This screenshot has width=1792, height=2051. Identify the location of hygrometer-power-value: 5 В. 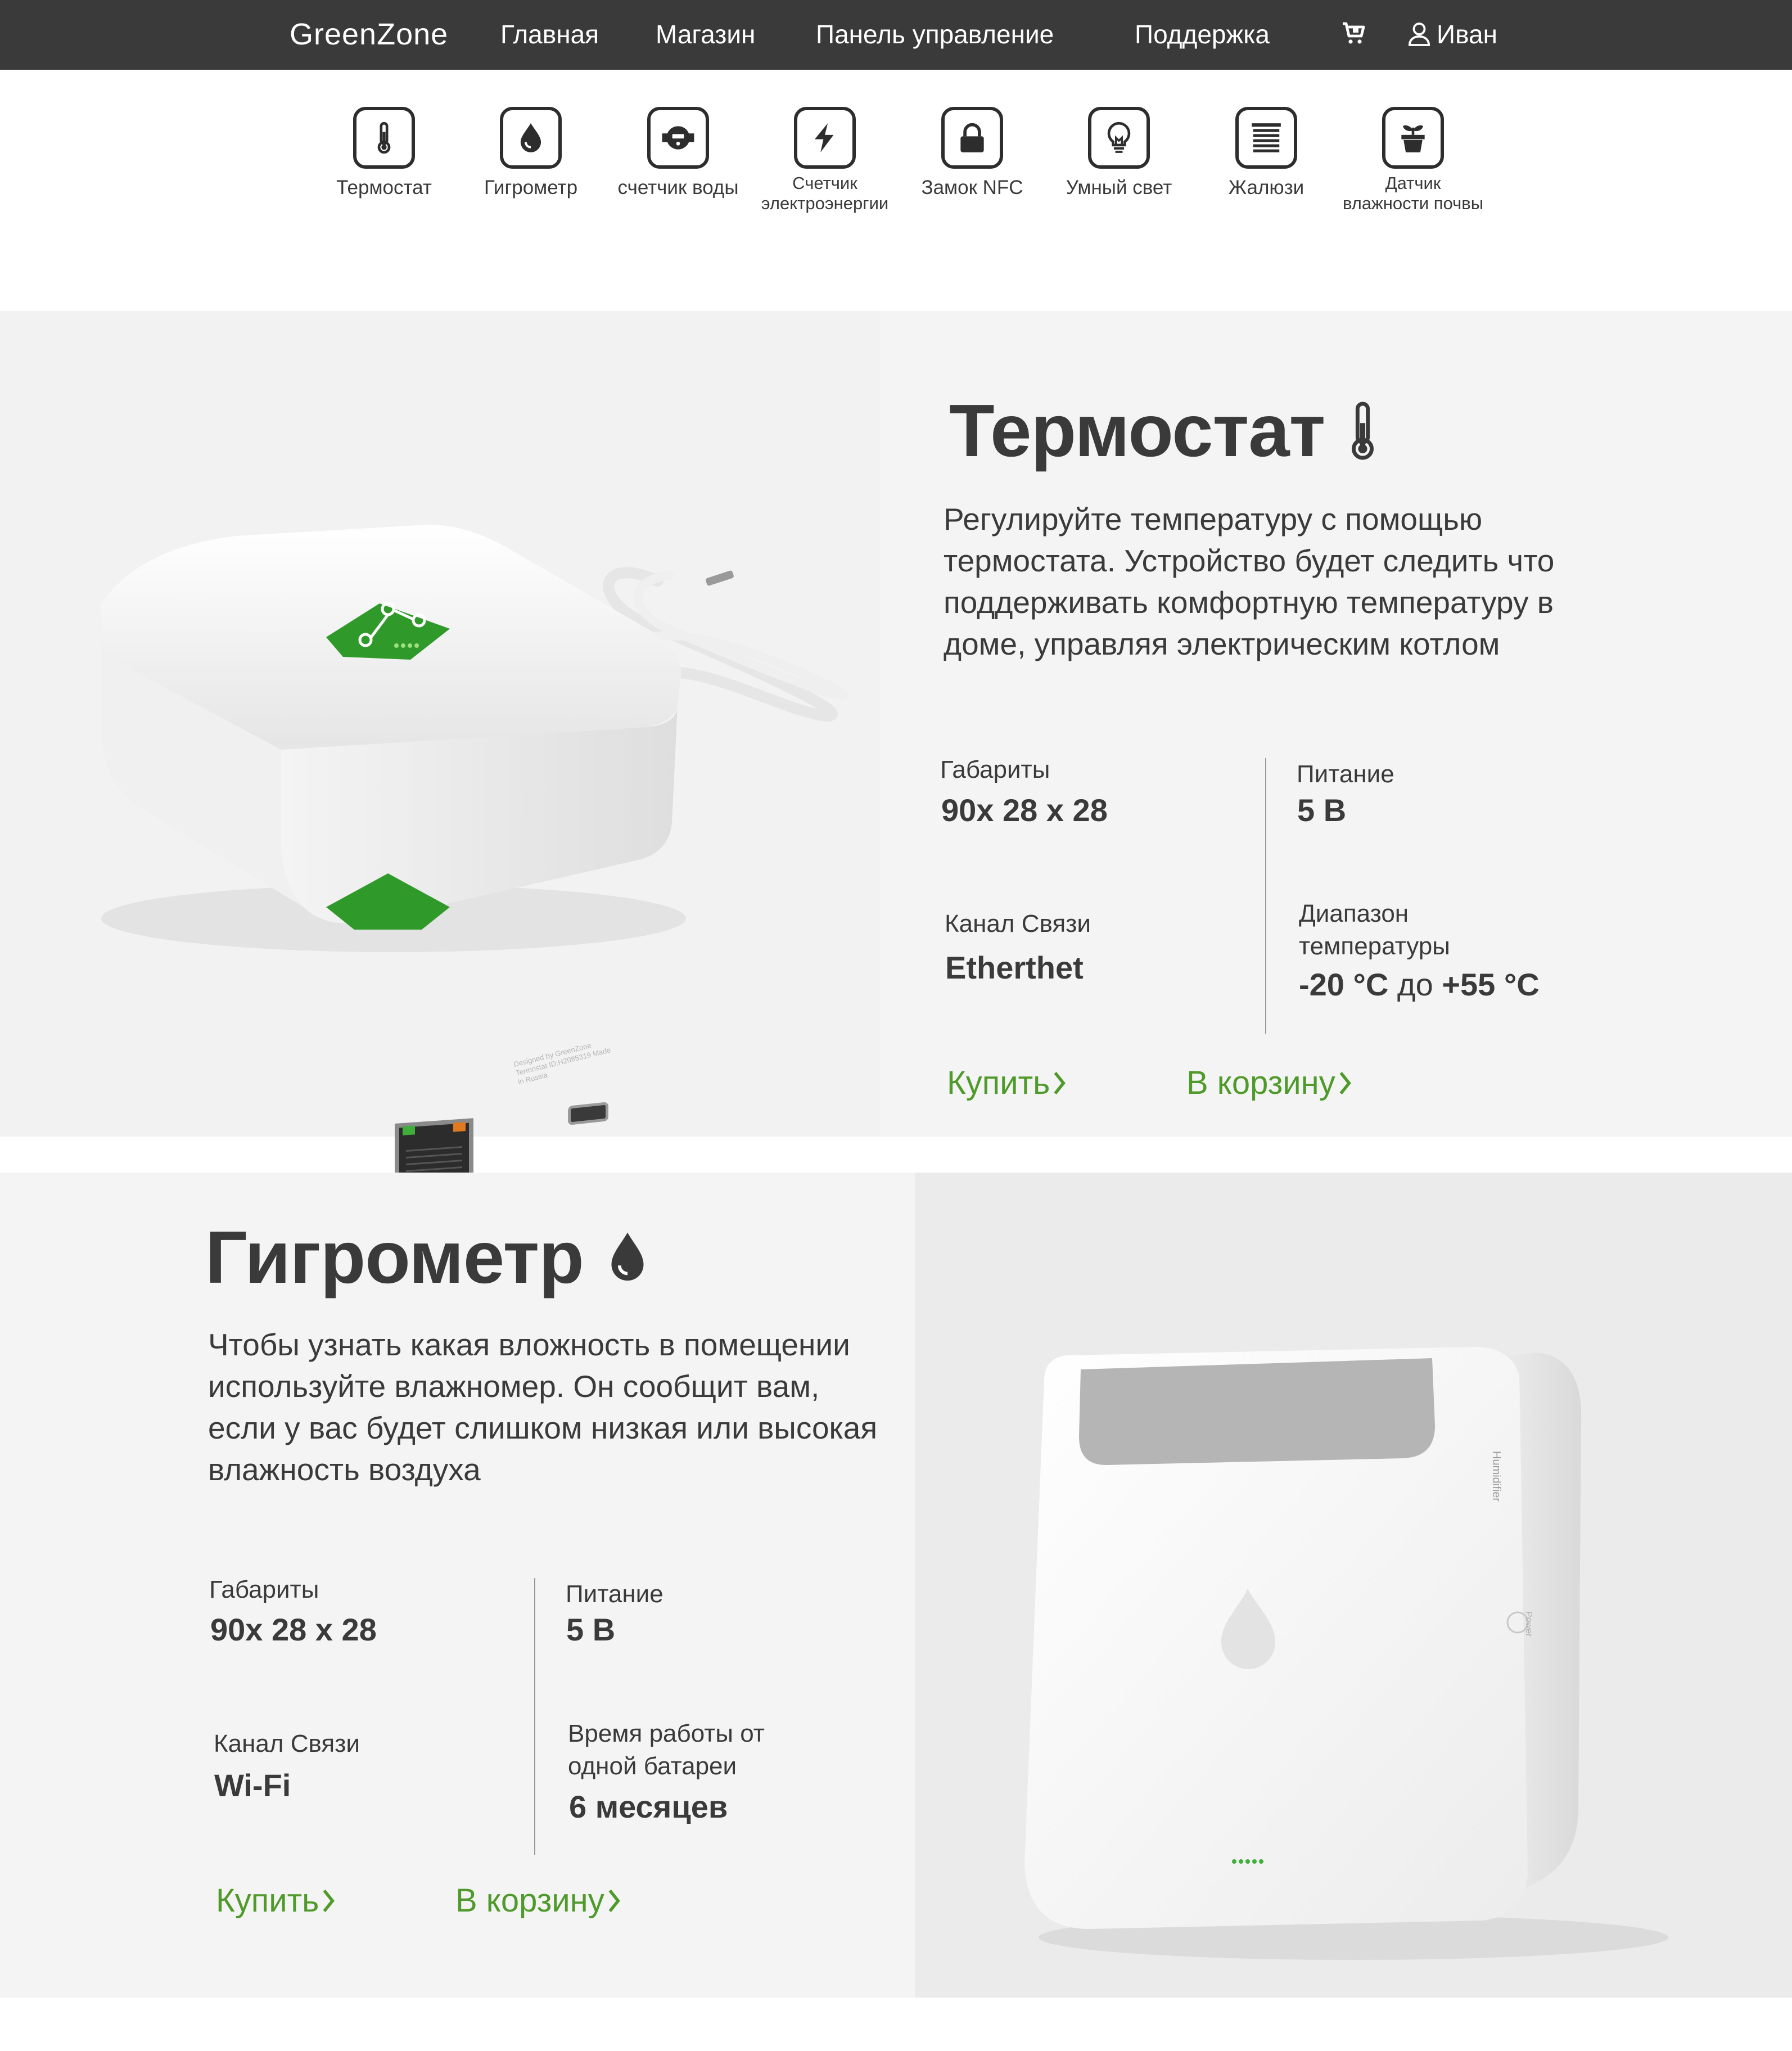
(591, 1629).